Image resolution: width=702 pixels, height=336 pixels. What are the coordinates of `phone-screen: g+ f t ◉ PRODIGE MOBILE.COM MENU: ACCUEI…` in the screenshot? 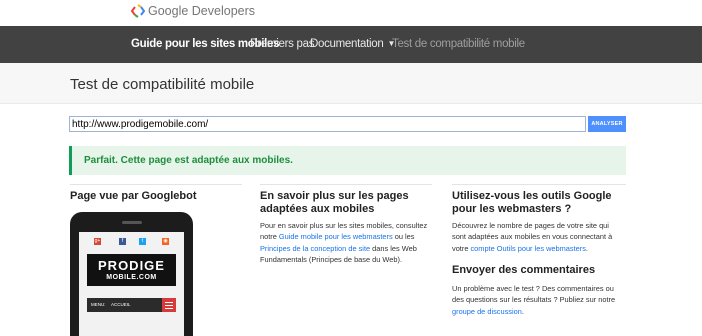 It's located at (131, 284).